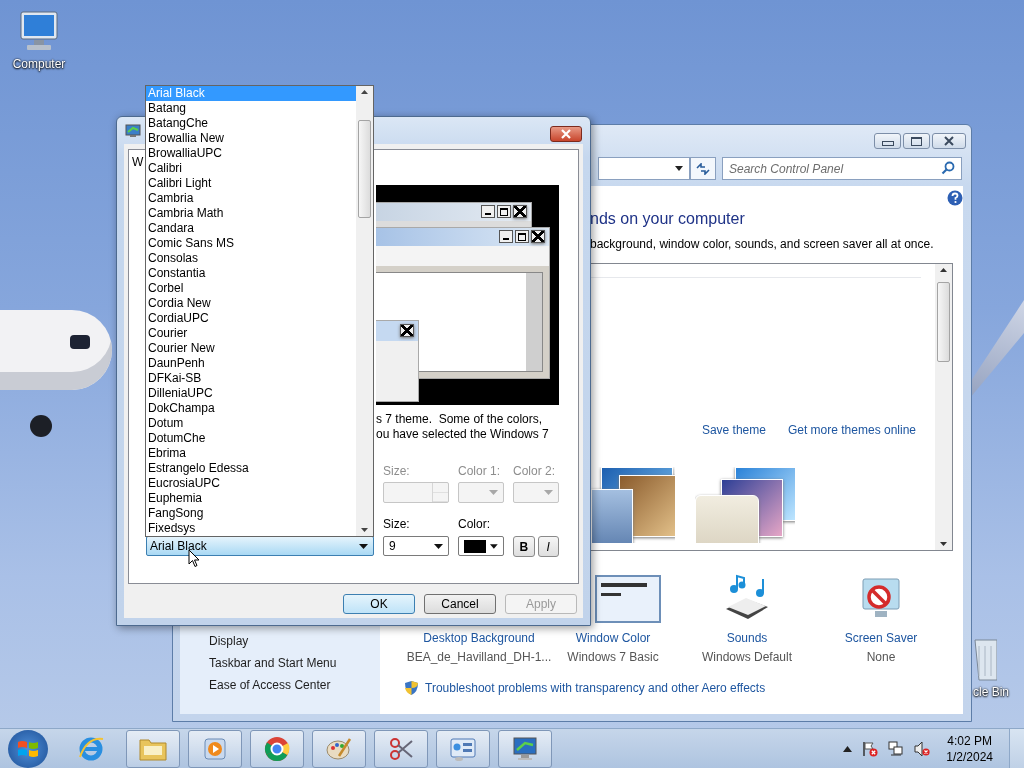 This screenshot has height=768, width=1024. What do you see at coordinates (460, 604) in the screenshot?
I see `dialog-button: Cancel` at bounding box center [460, 604].